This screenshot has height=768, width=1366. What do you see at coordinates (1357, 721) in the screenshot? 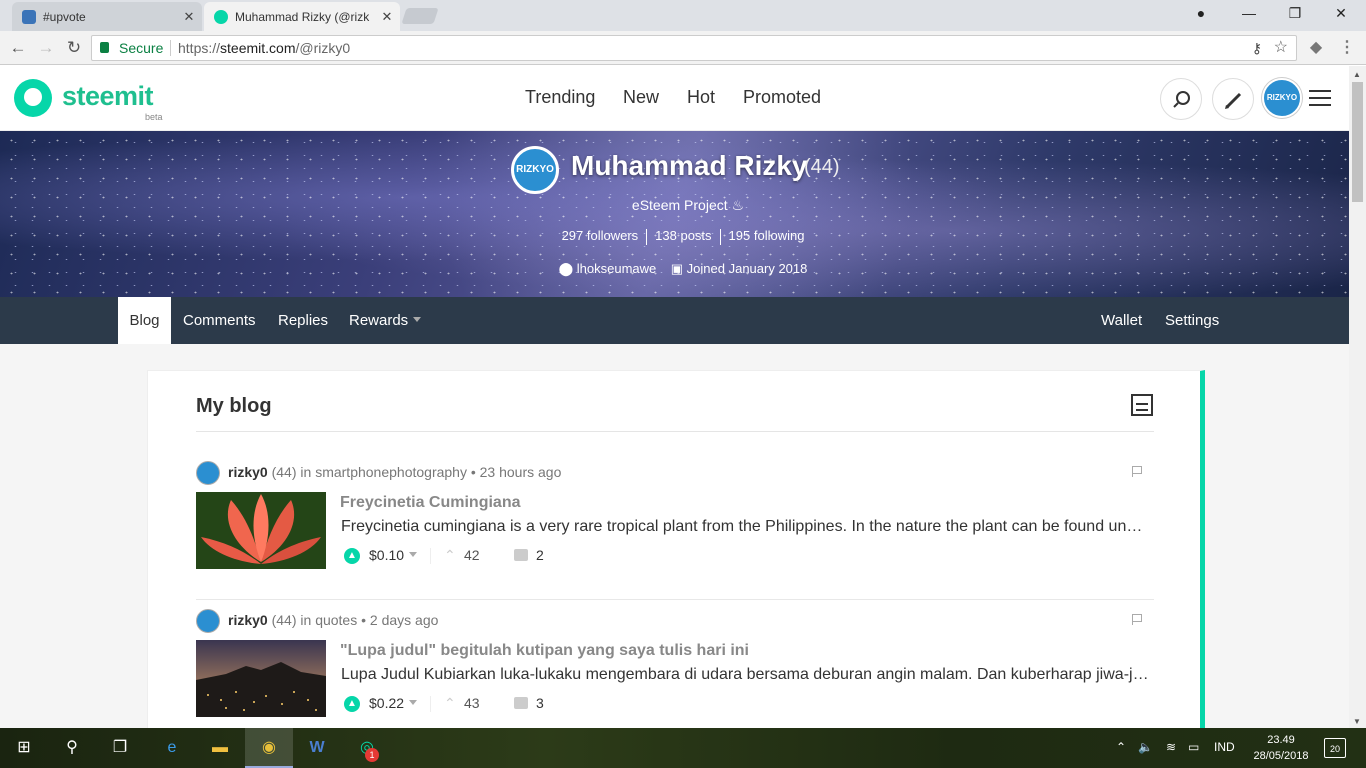
I see `scroll-down-icon: ▼` at bounding box center [1357, 721].